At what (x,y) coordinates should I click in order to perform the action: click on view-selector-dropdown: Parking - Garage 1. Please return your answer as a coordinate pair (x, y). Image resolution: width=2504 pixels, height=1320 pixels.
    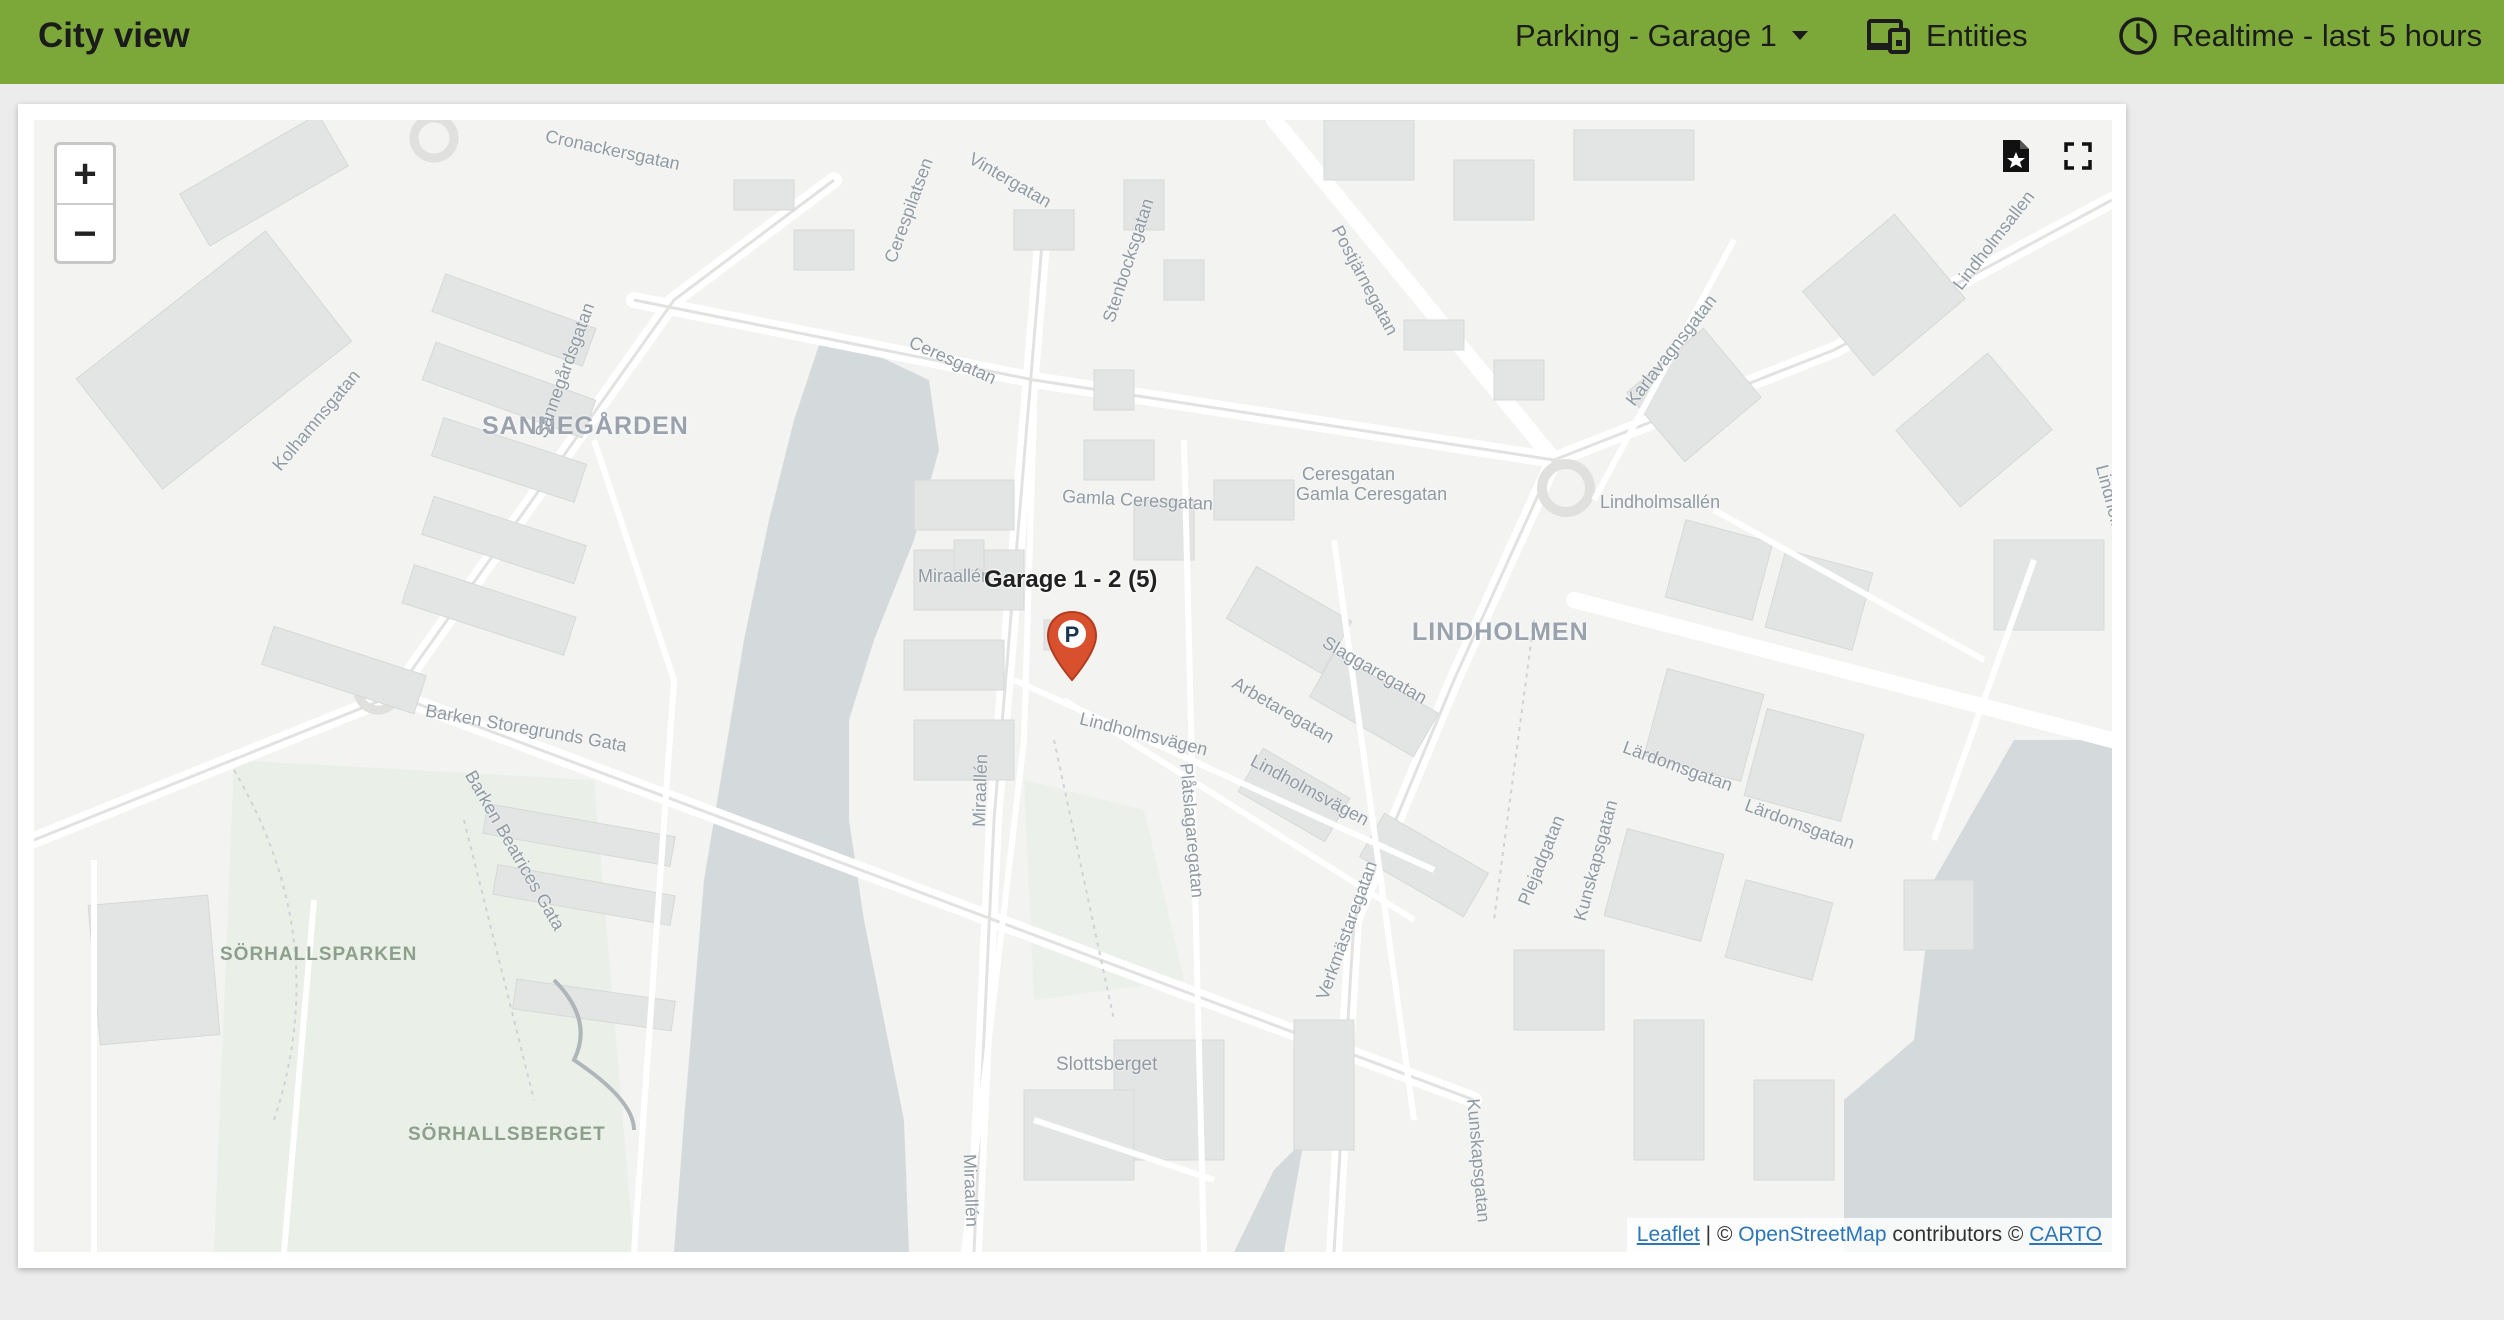
    Looking at the image, I should click on (1662, 36).